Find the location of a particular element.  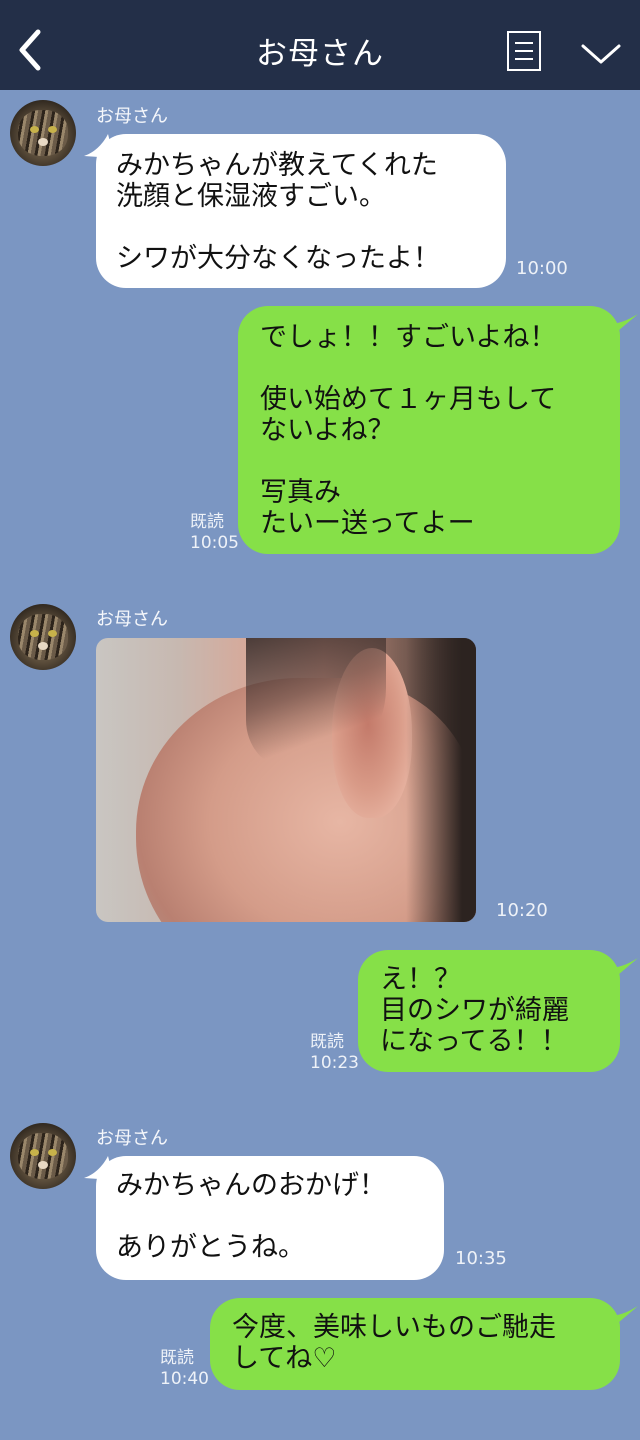

message-bubble: みかちゃんのおかげ！ ありがとうね。 is located at coordinates (270, 1218).